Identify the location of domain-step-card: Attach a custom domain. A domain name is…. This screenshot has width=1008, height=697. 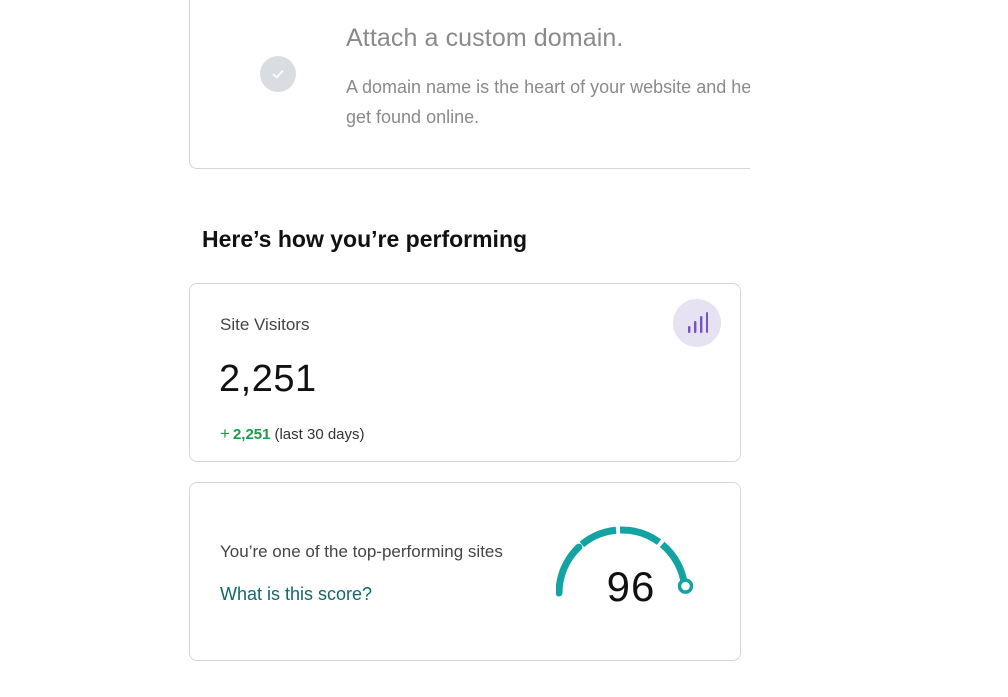
(469, 84).